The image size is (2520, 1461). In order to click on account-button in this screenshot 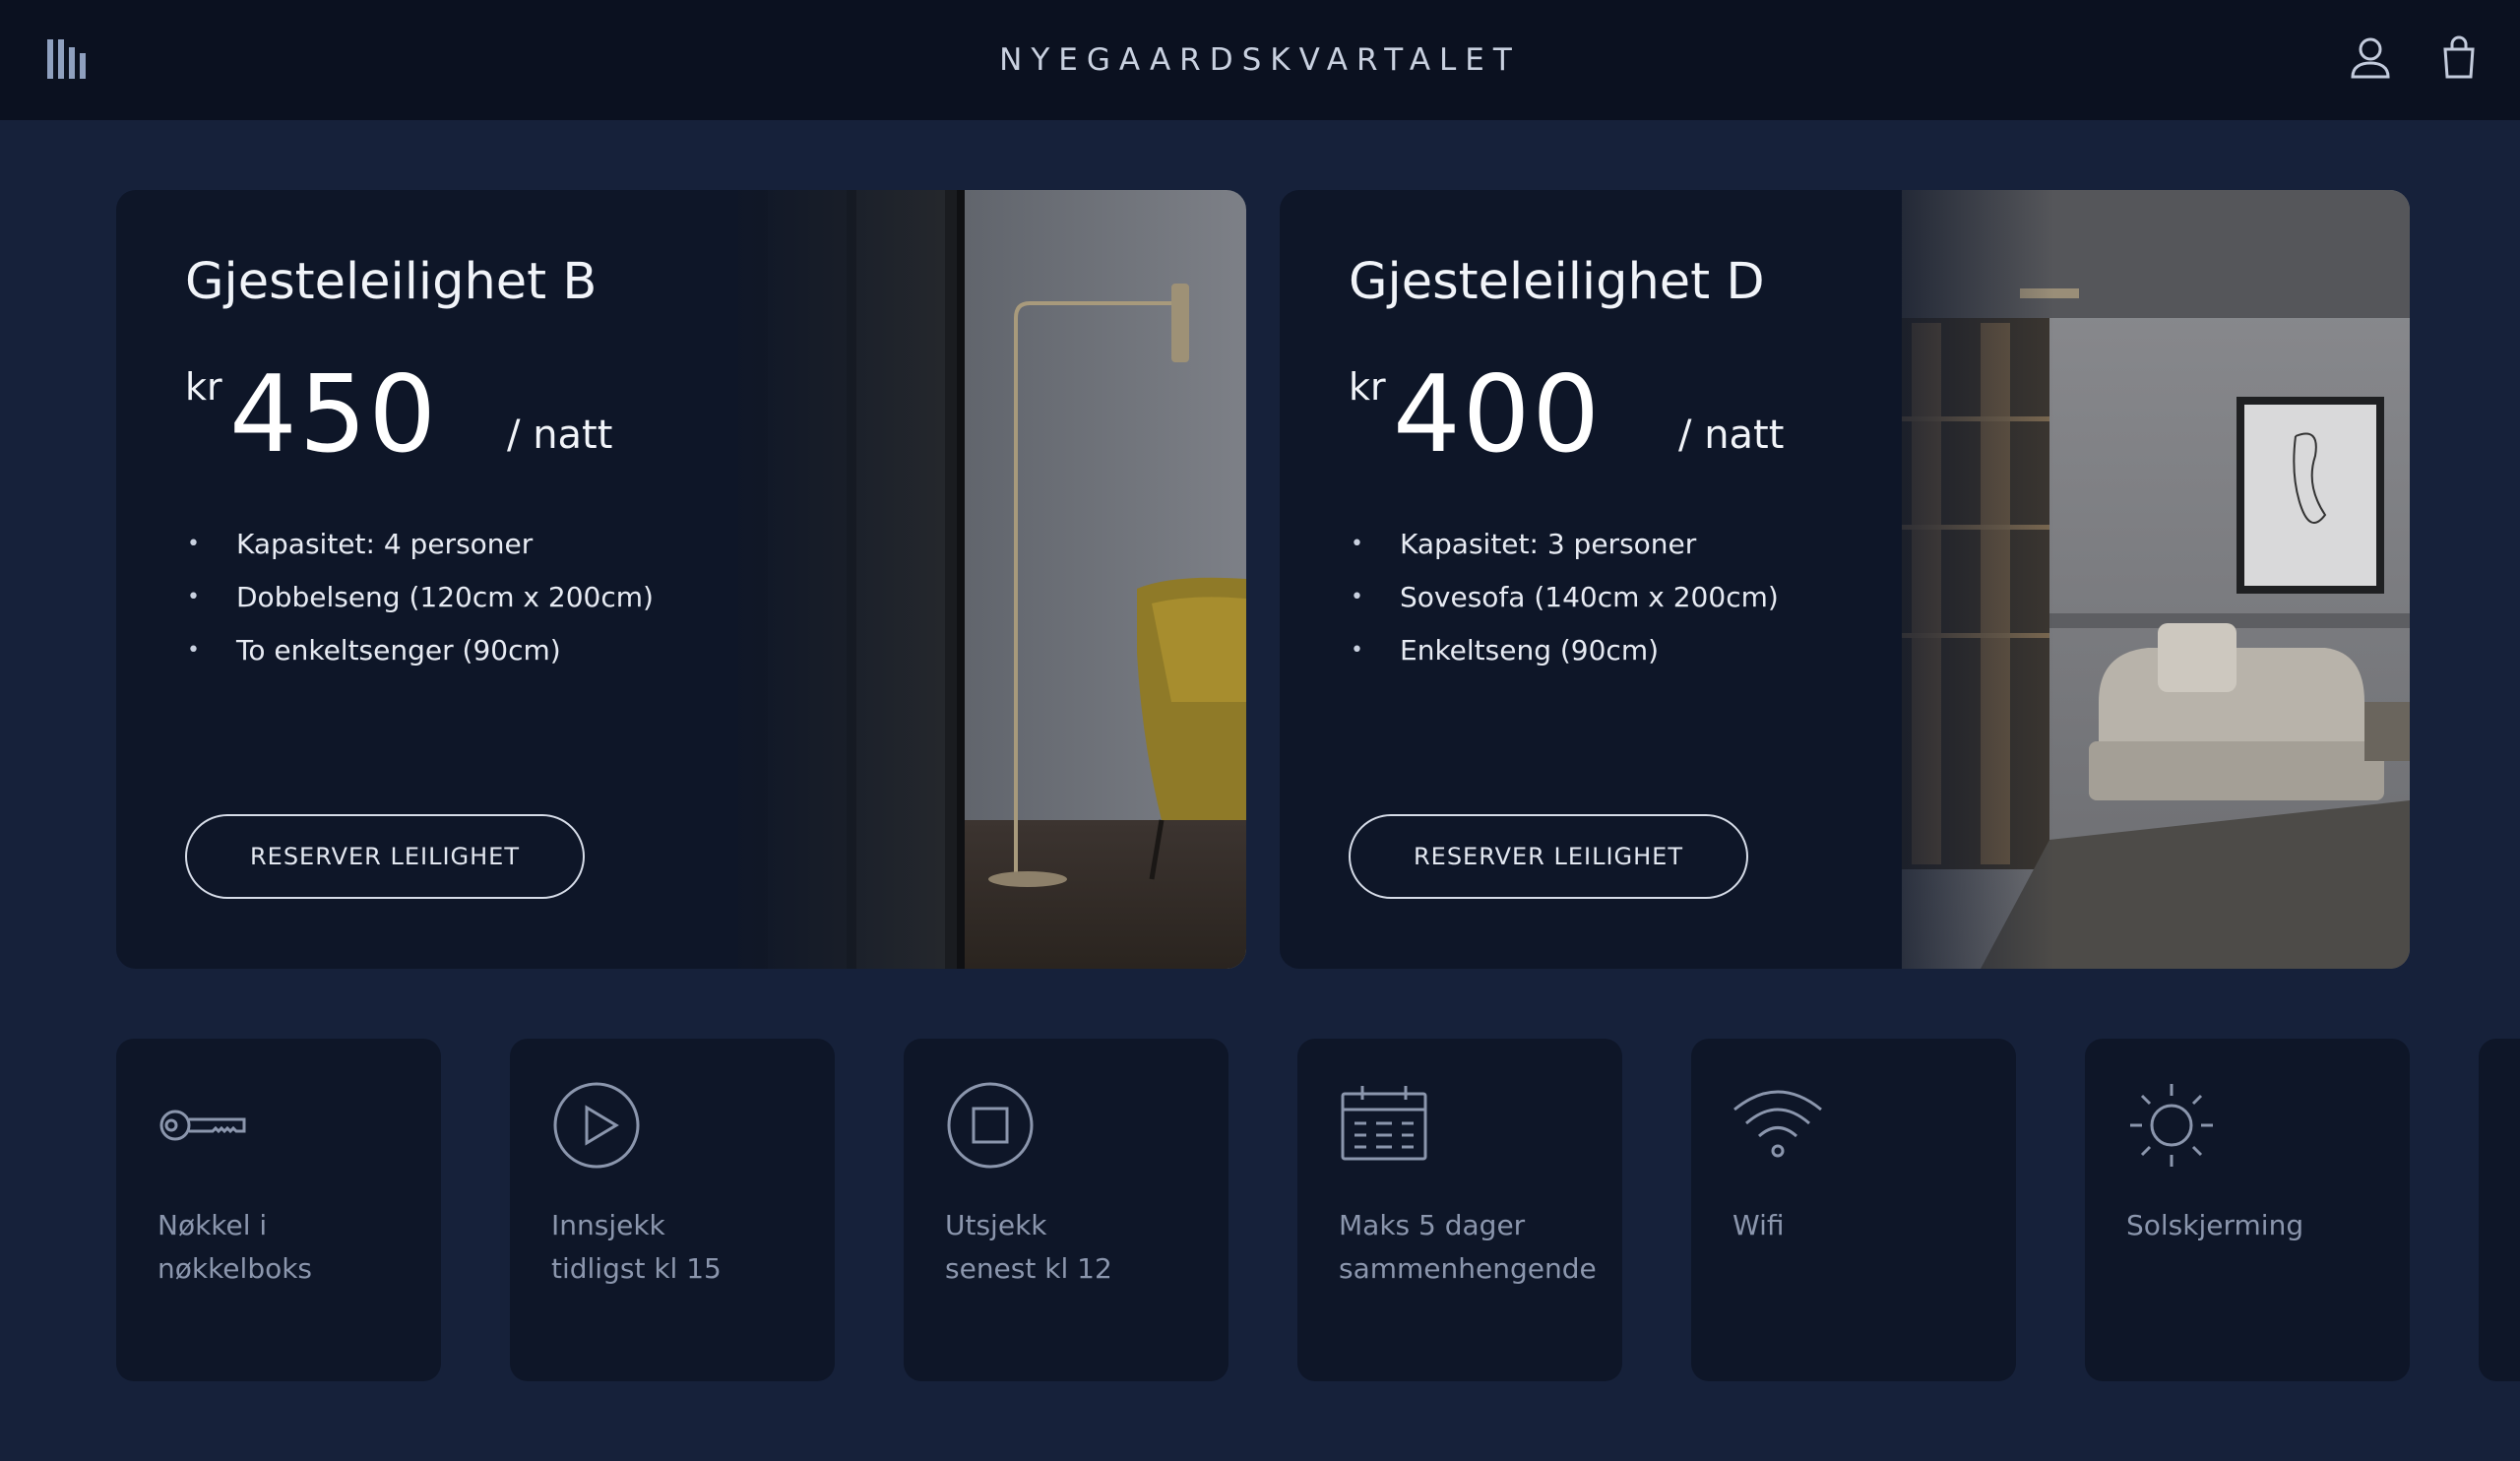, I will do `click(2370, 58)`.